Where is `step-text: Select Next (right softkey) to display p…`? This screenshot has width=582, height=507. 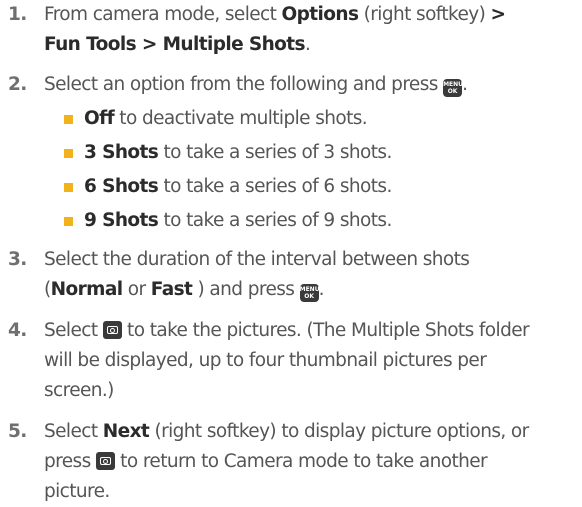
step-text: Select Next (right softkey) to display p… is located at coordinates (286, 461).